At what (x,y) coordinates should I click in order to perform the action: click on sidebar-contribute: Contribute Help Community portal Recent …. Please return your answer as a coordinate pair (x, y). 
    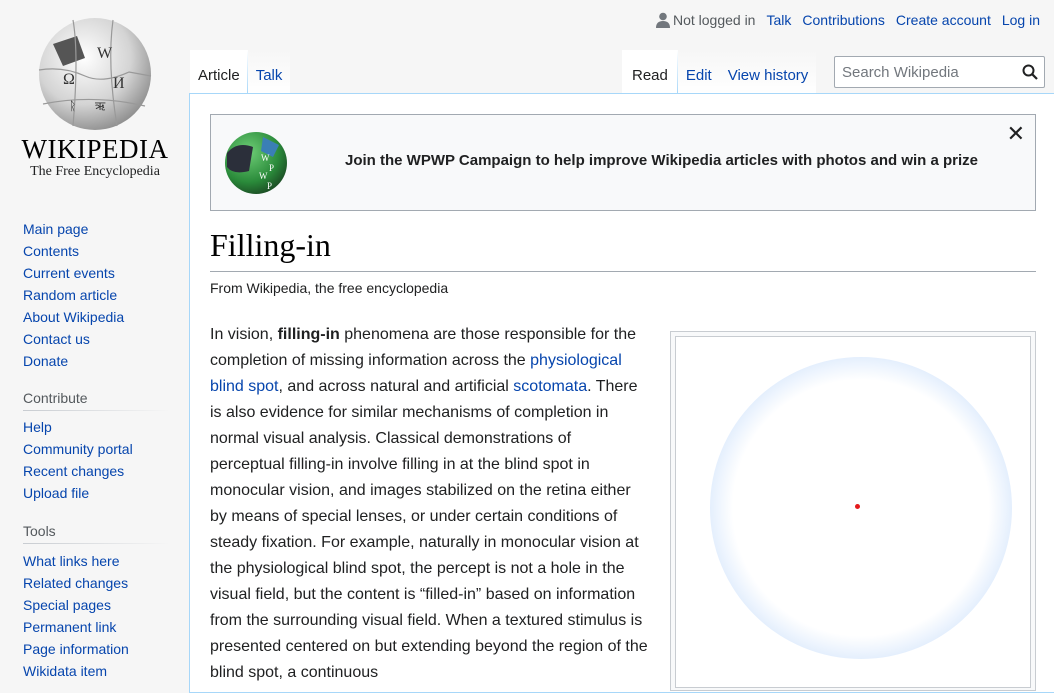
    Looking at the image, I should click on (96, 447).